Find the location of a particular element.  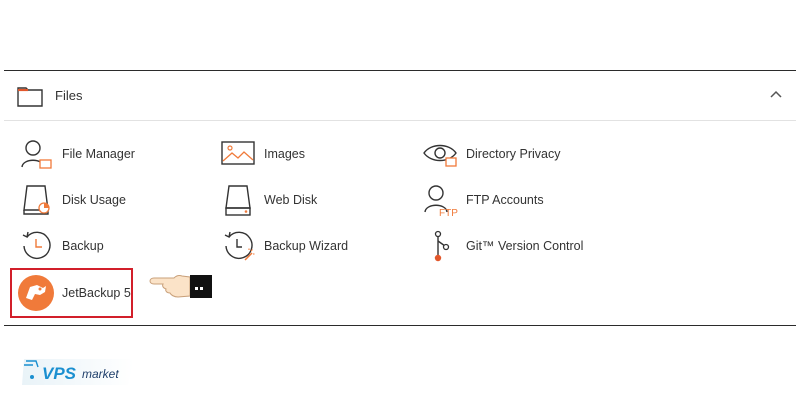

web-disk-link: Web Disk is located at coordinates (267, 200).